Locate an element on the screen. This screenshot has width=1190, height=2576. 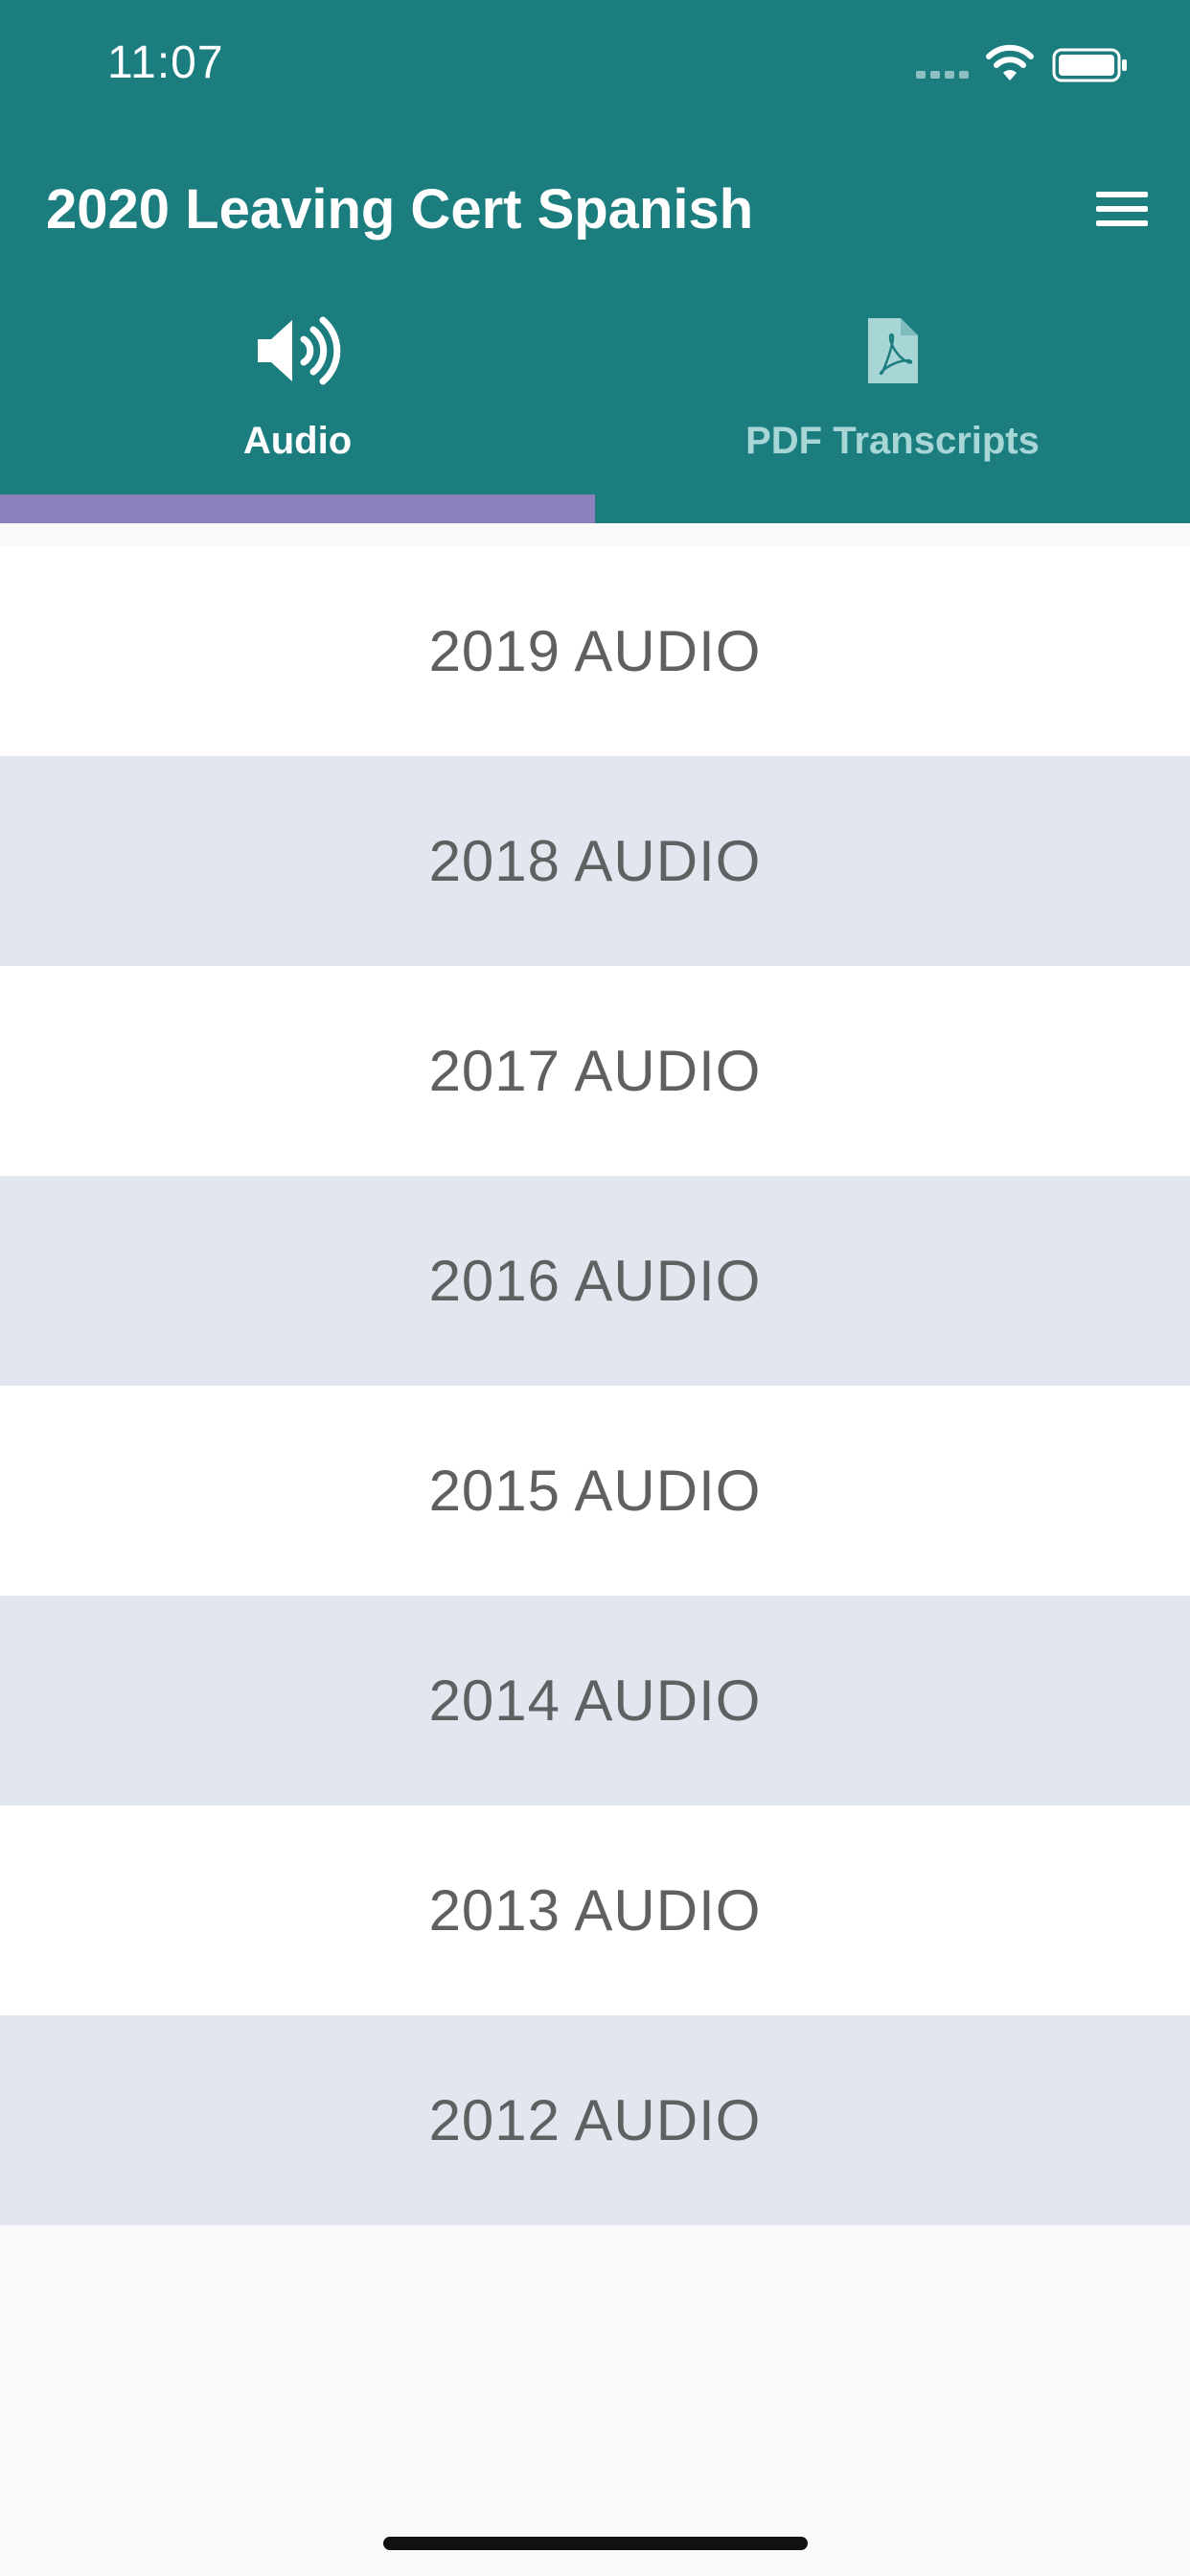
menu-button is located at coordinates (1119, 211).